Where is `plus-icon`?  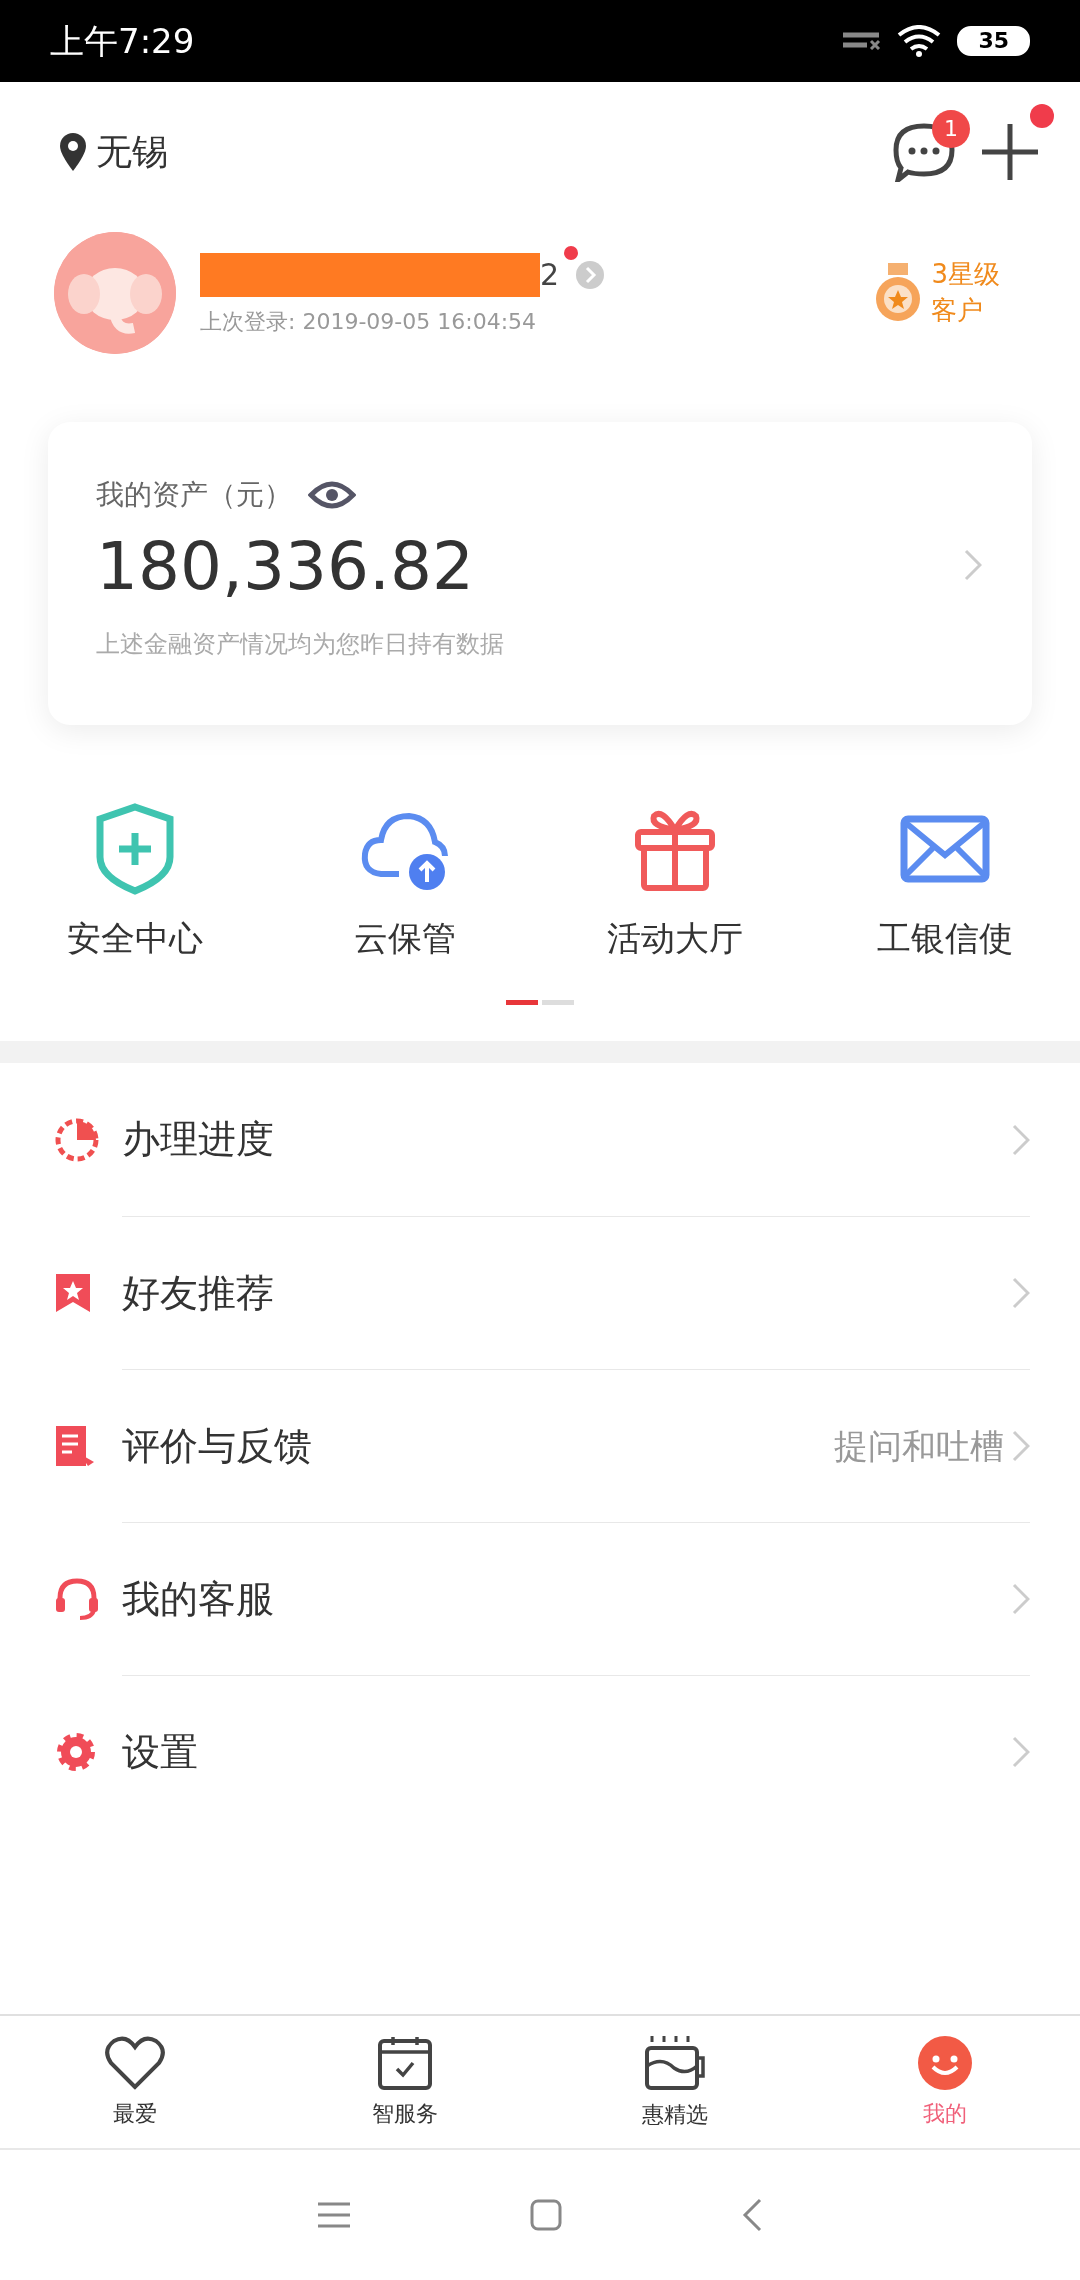
plus-icon is located at coordinates (1010, 152).